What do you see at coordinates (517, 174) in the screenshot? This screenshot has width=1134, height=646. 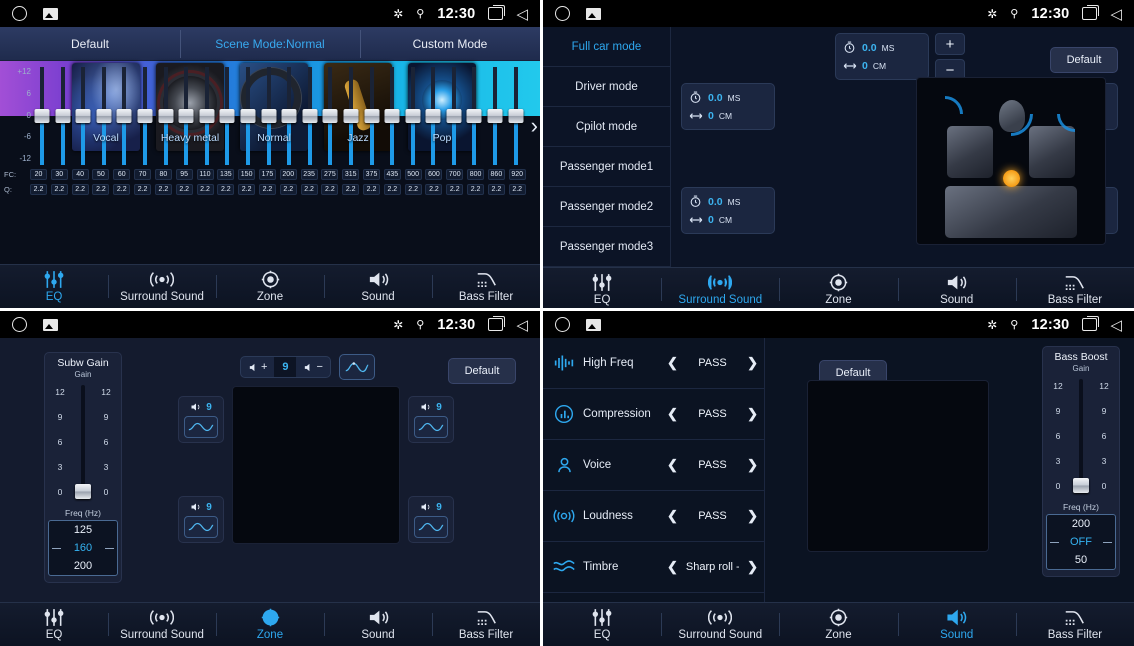 I see `eq-fc-cell: 920` at bounding box center [517, 174].